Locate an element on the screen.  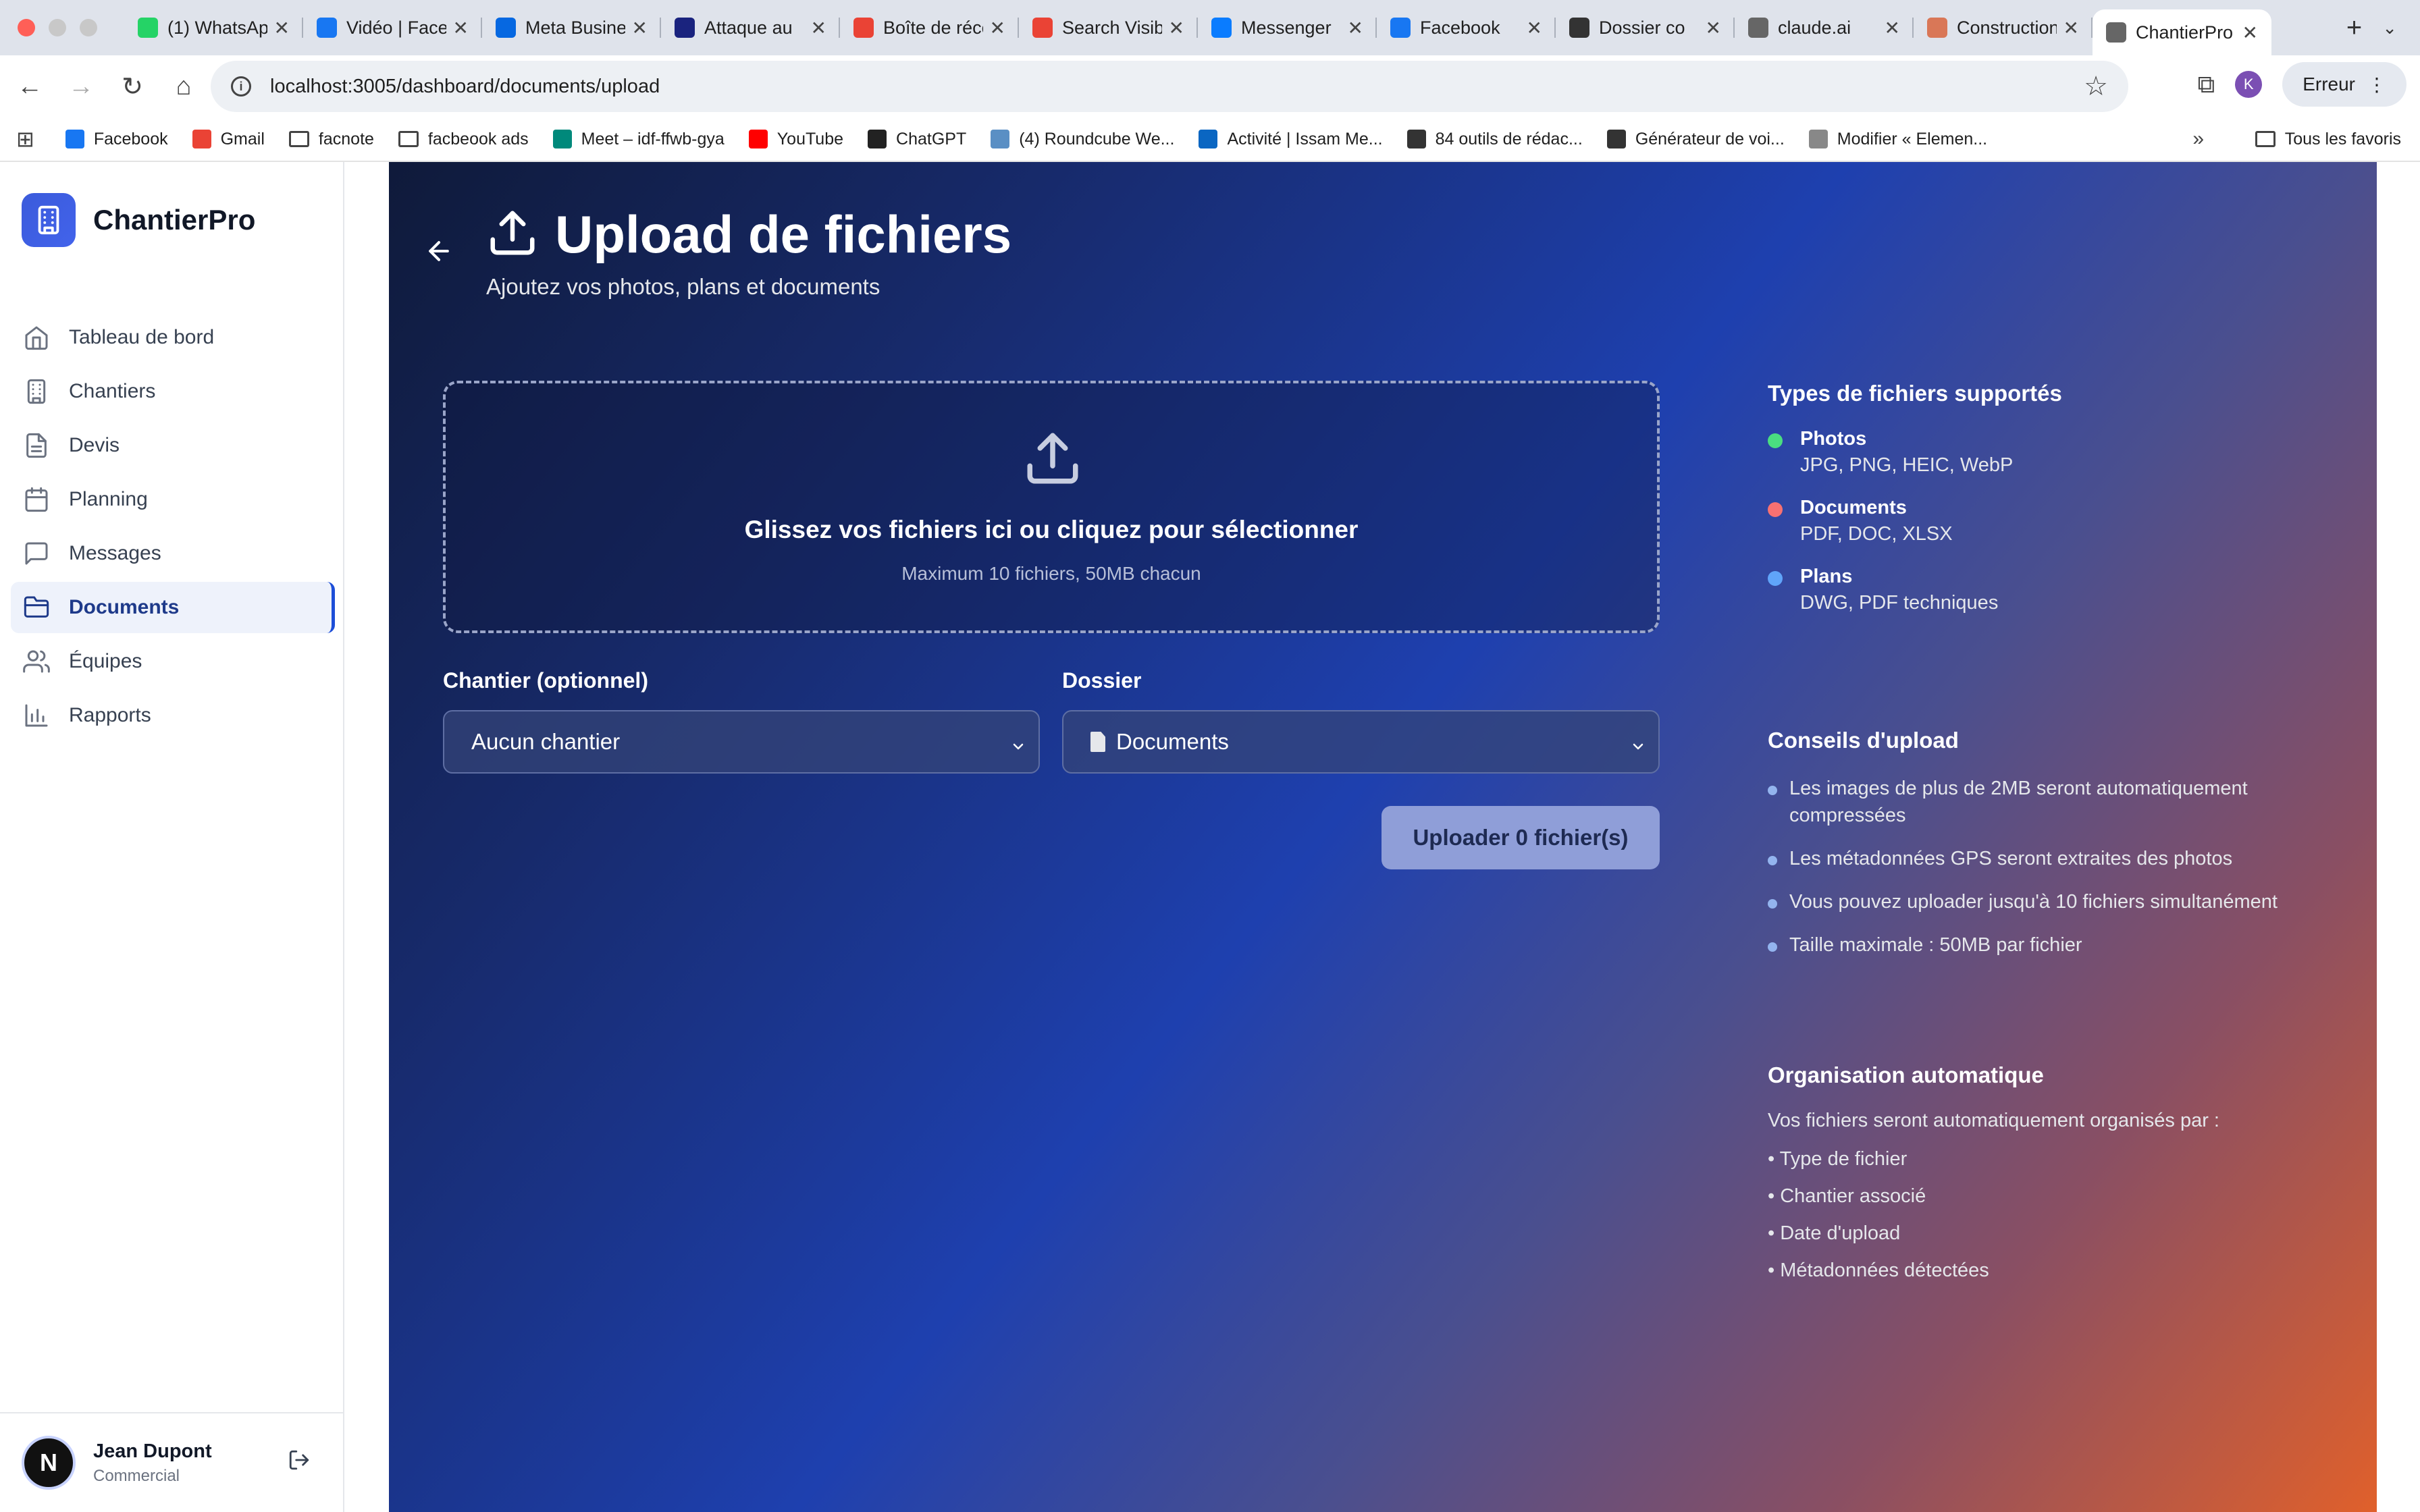
error-menu-button: Erreur ⋮ is located at coordinates (2344, 84).